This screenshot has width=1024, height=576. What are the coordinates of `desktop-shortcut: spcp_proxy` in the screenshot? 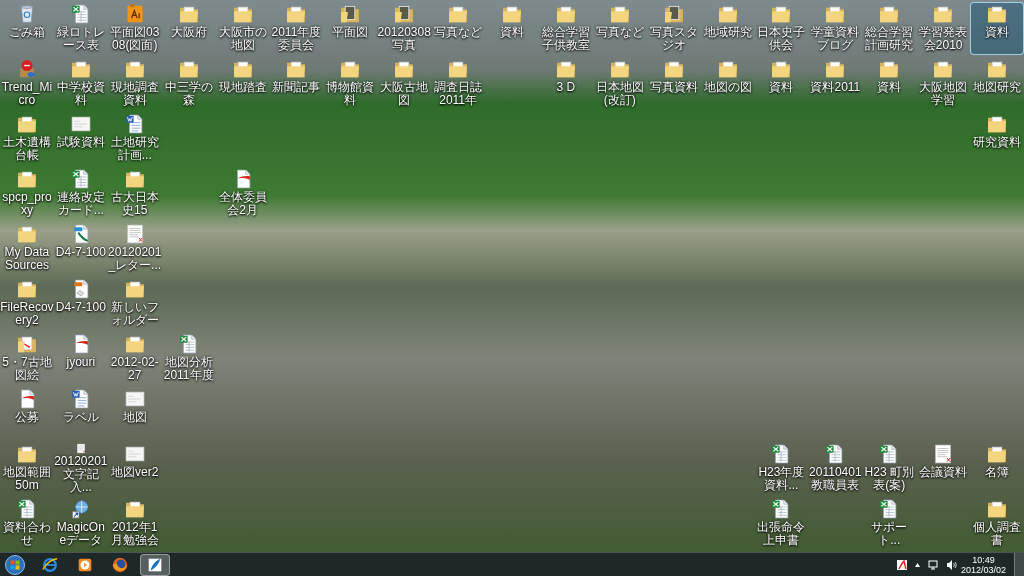 It's located at (27, 193).